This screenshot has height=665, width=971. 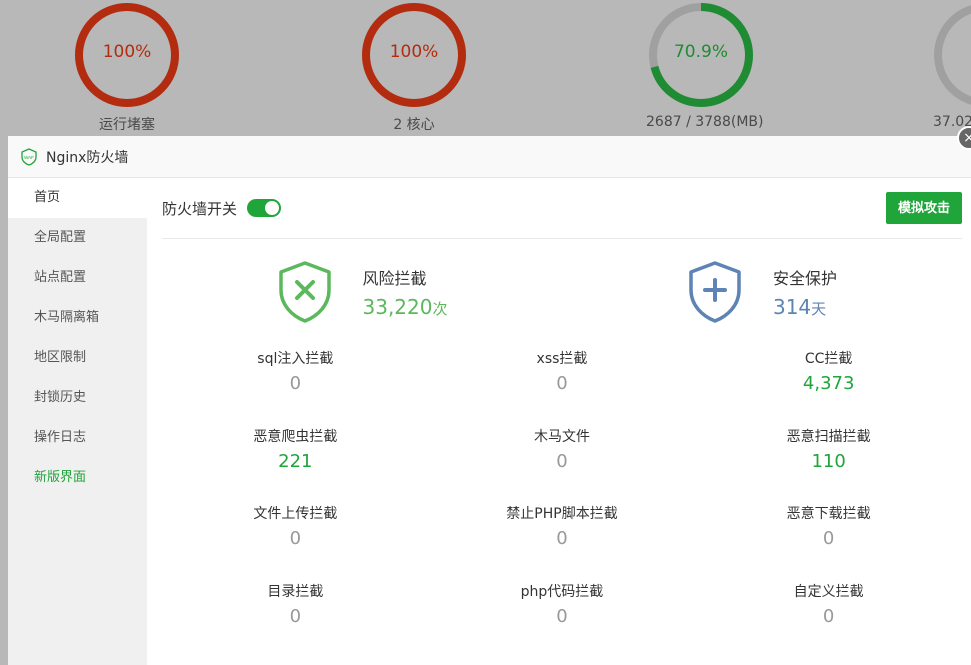 I want to click on risk-label: 风险拦截, so click(x=394, y=278).